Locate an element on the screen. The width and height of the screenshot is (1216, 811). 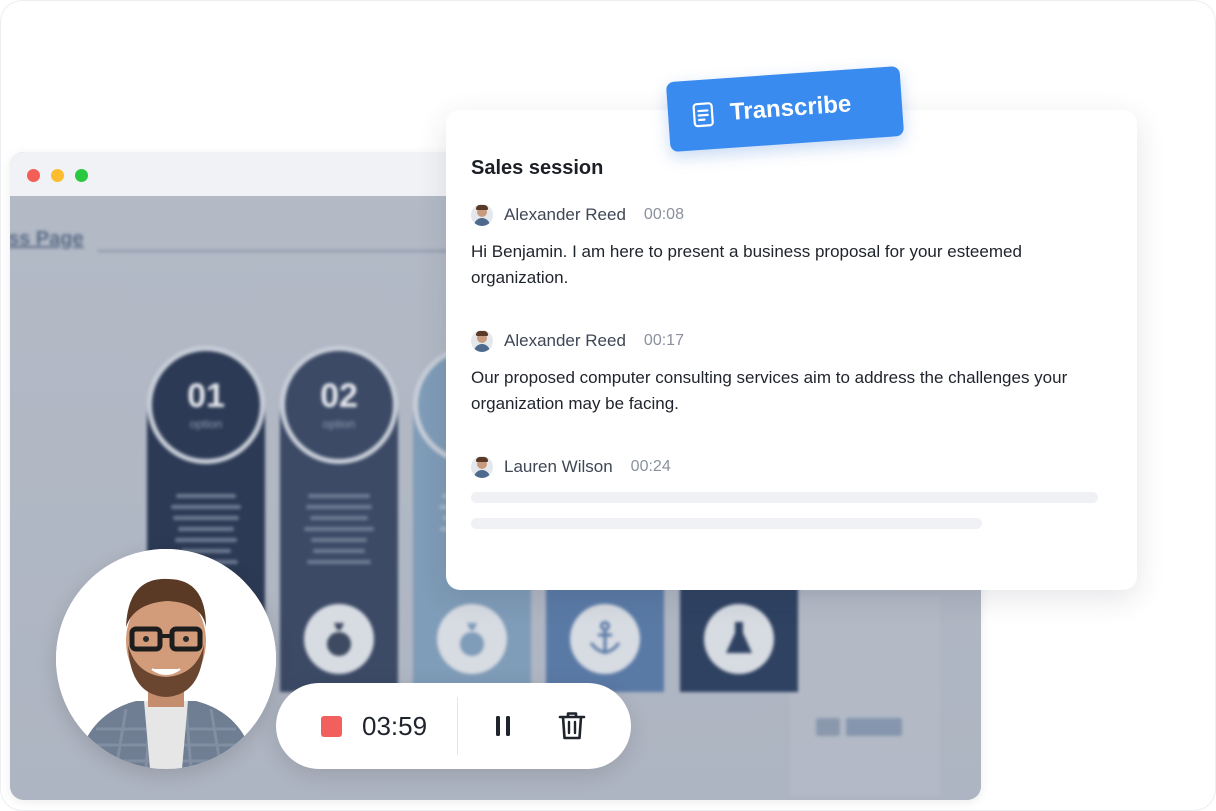
recording-controls: 03:59 is located at coordinates (453, 726).